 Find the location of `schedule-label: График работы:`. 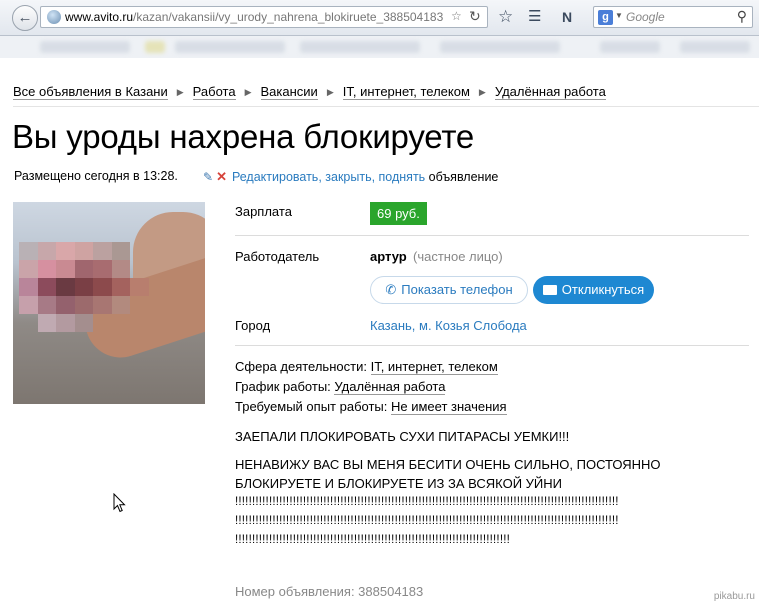

schedule-label: График работы: is located at coordinates (283, 386).